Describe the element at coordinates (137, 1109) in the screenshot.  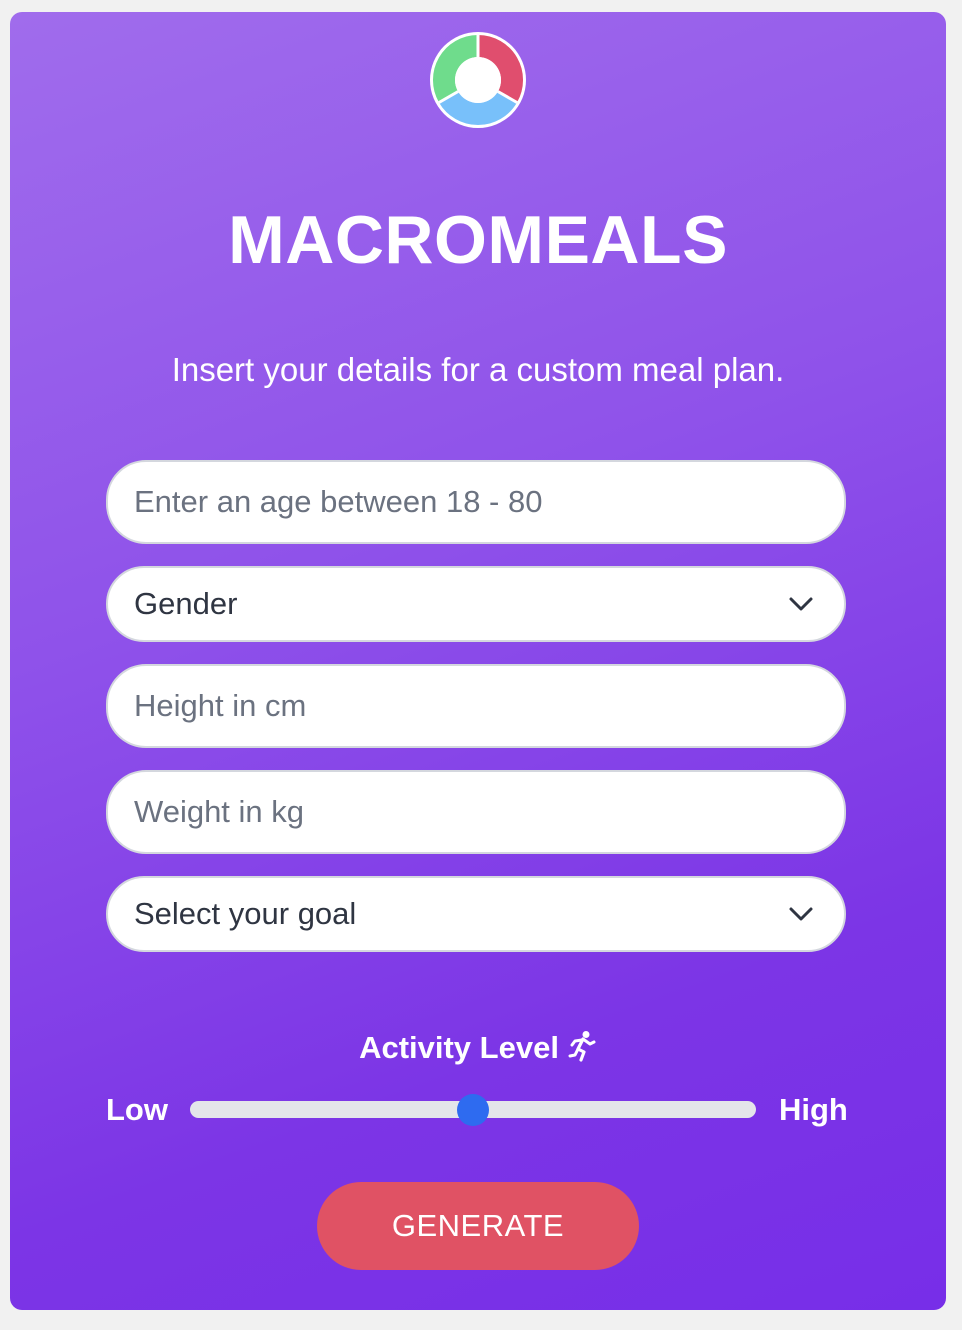
I see `activity-low-label: Low` at that location.